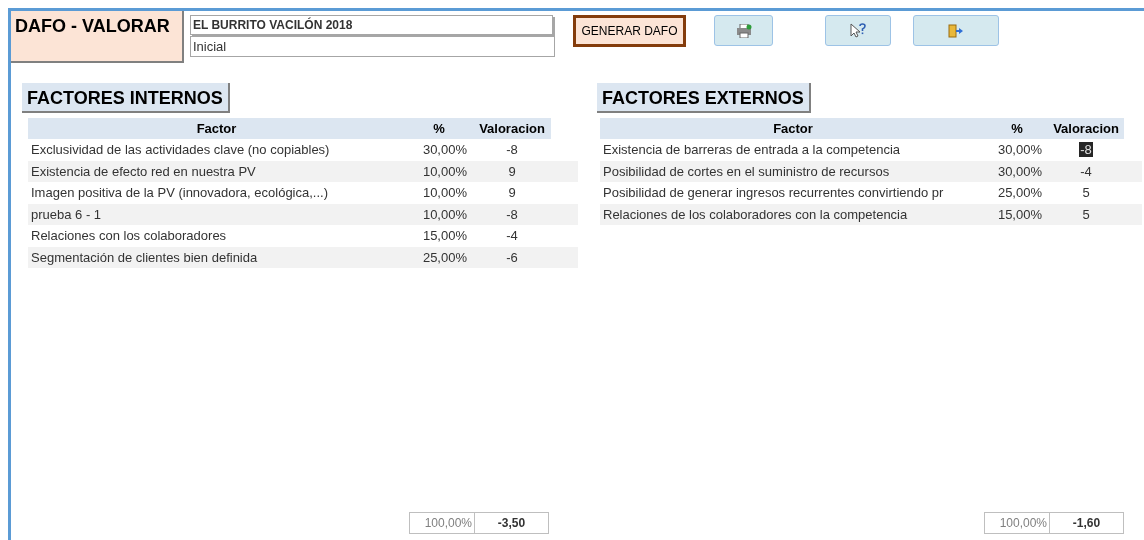 The width and height of the screenshot is (1144, 540). Describe the element at coordinates (704, 98) in the screenshot. I see `section-heading: FACTORES EXTERNOS` at that location.